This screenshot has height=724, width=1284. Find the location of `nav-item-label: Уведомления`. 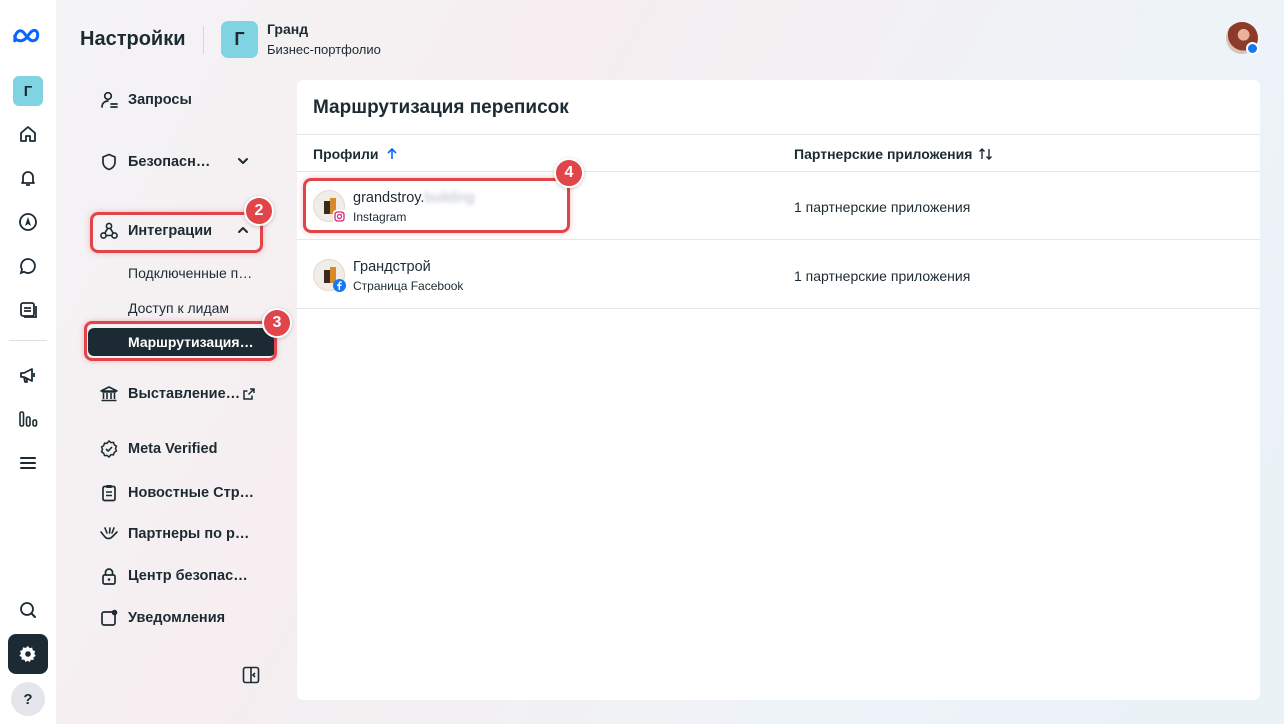

nav-item-label: Уведомления is located at coordinates (177, 618).